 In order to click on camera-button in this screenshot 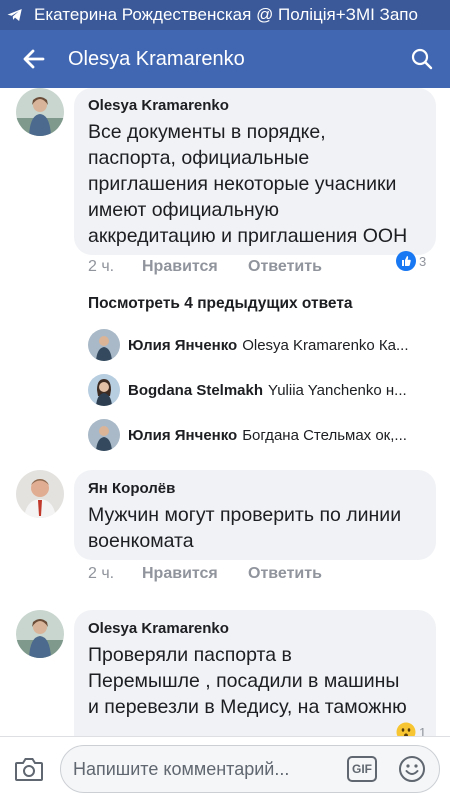, I will do `click(29, 768)`.